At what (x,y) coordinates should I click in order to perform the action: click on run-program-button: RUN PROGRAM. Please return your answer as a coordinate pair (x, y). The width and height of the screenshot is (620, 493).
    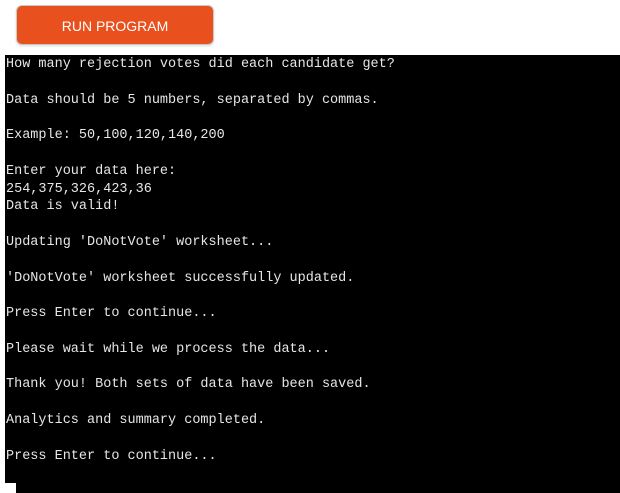
    Looking at the image, I should click on (115, 25).